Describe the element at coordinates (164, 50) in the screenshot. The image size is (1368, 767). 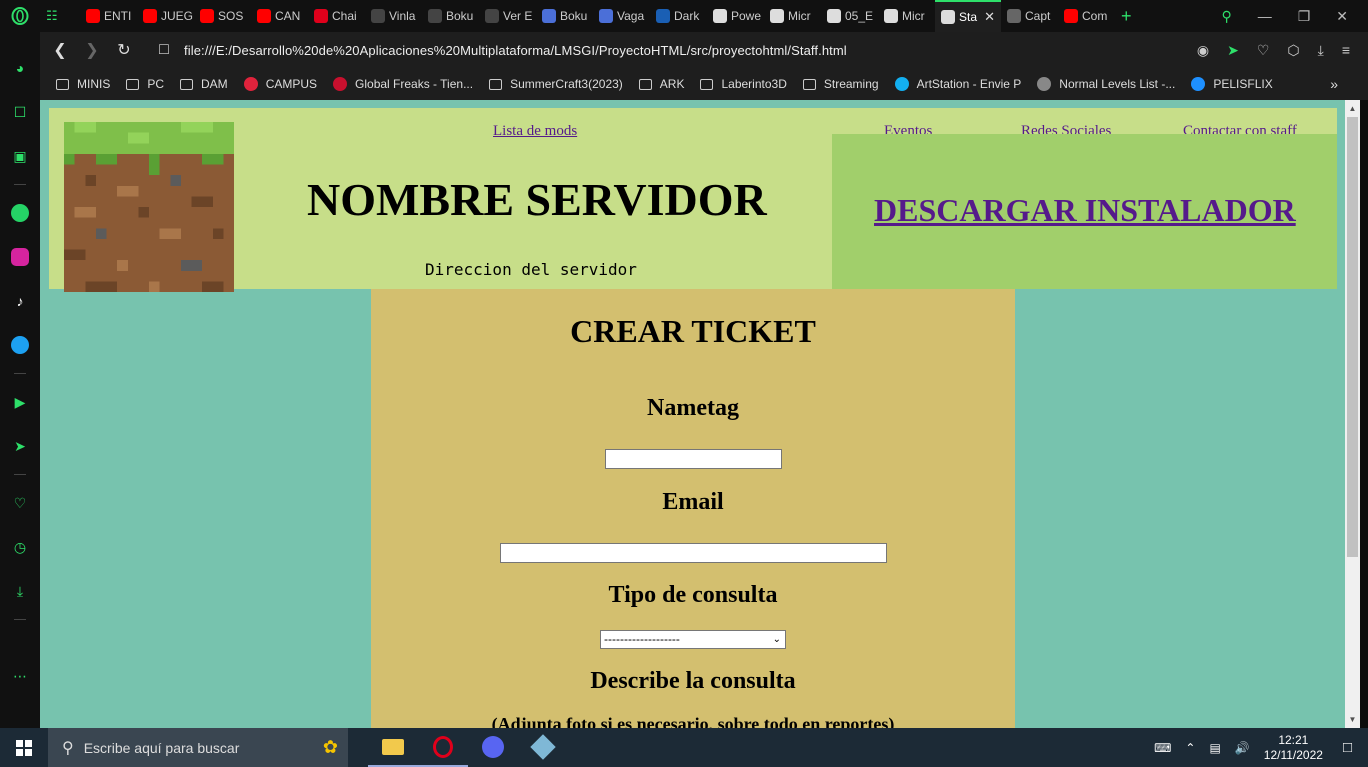
I see `page-info-icon: □` at that location.